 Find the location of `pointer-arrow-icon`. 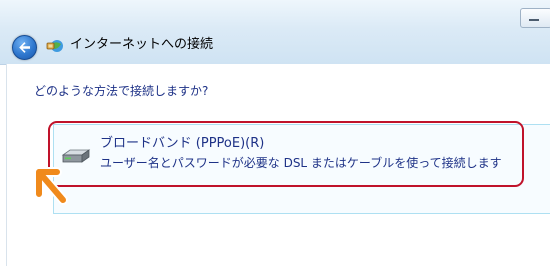

pointer-arrow-icon is located at coordinates (51, 186).